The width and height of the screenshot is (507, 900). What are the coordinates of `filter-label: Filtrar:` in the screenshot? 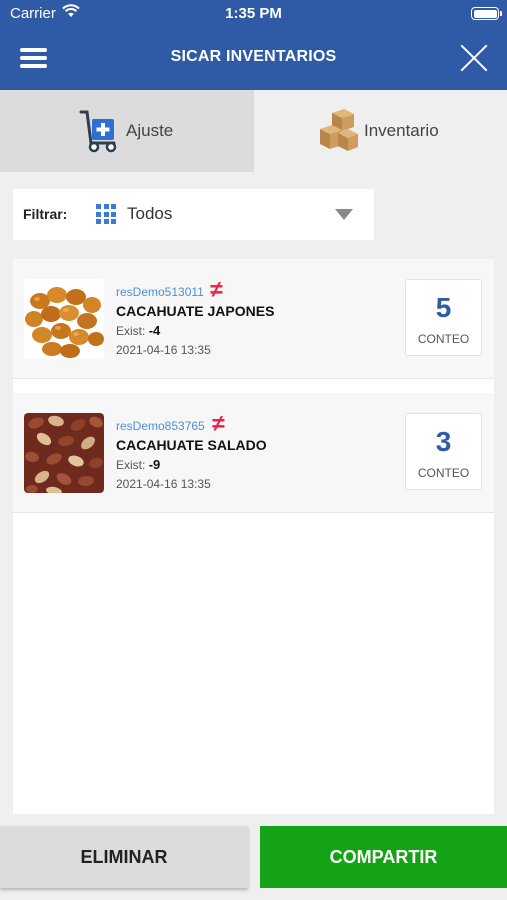 It's located at (45, 214).